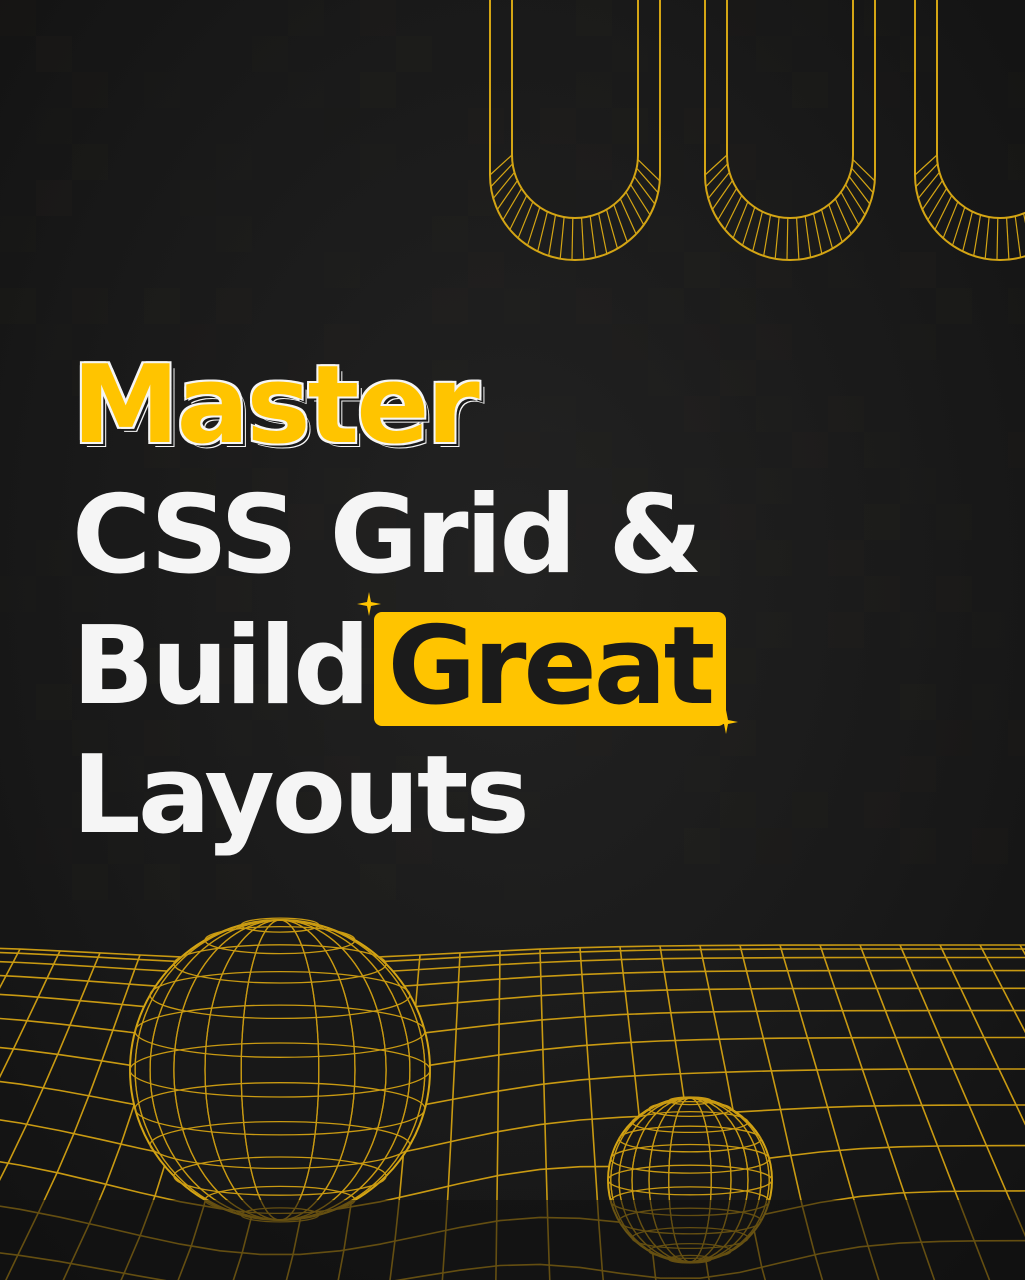  I want to click on headline-highlight-great: Great, so click(550, 669).